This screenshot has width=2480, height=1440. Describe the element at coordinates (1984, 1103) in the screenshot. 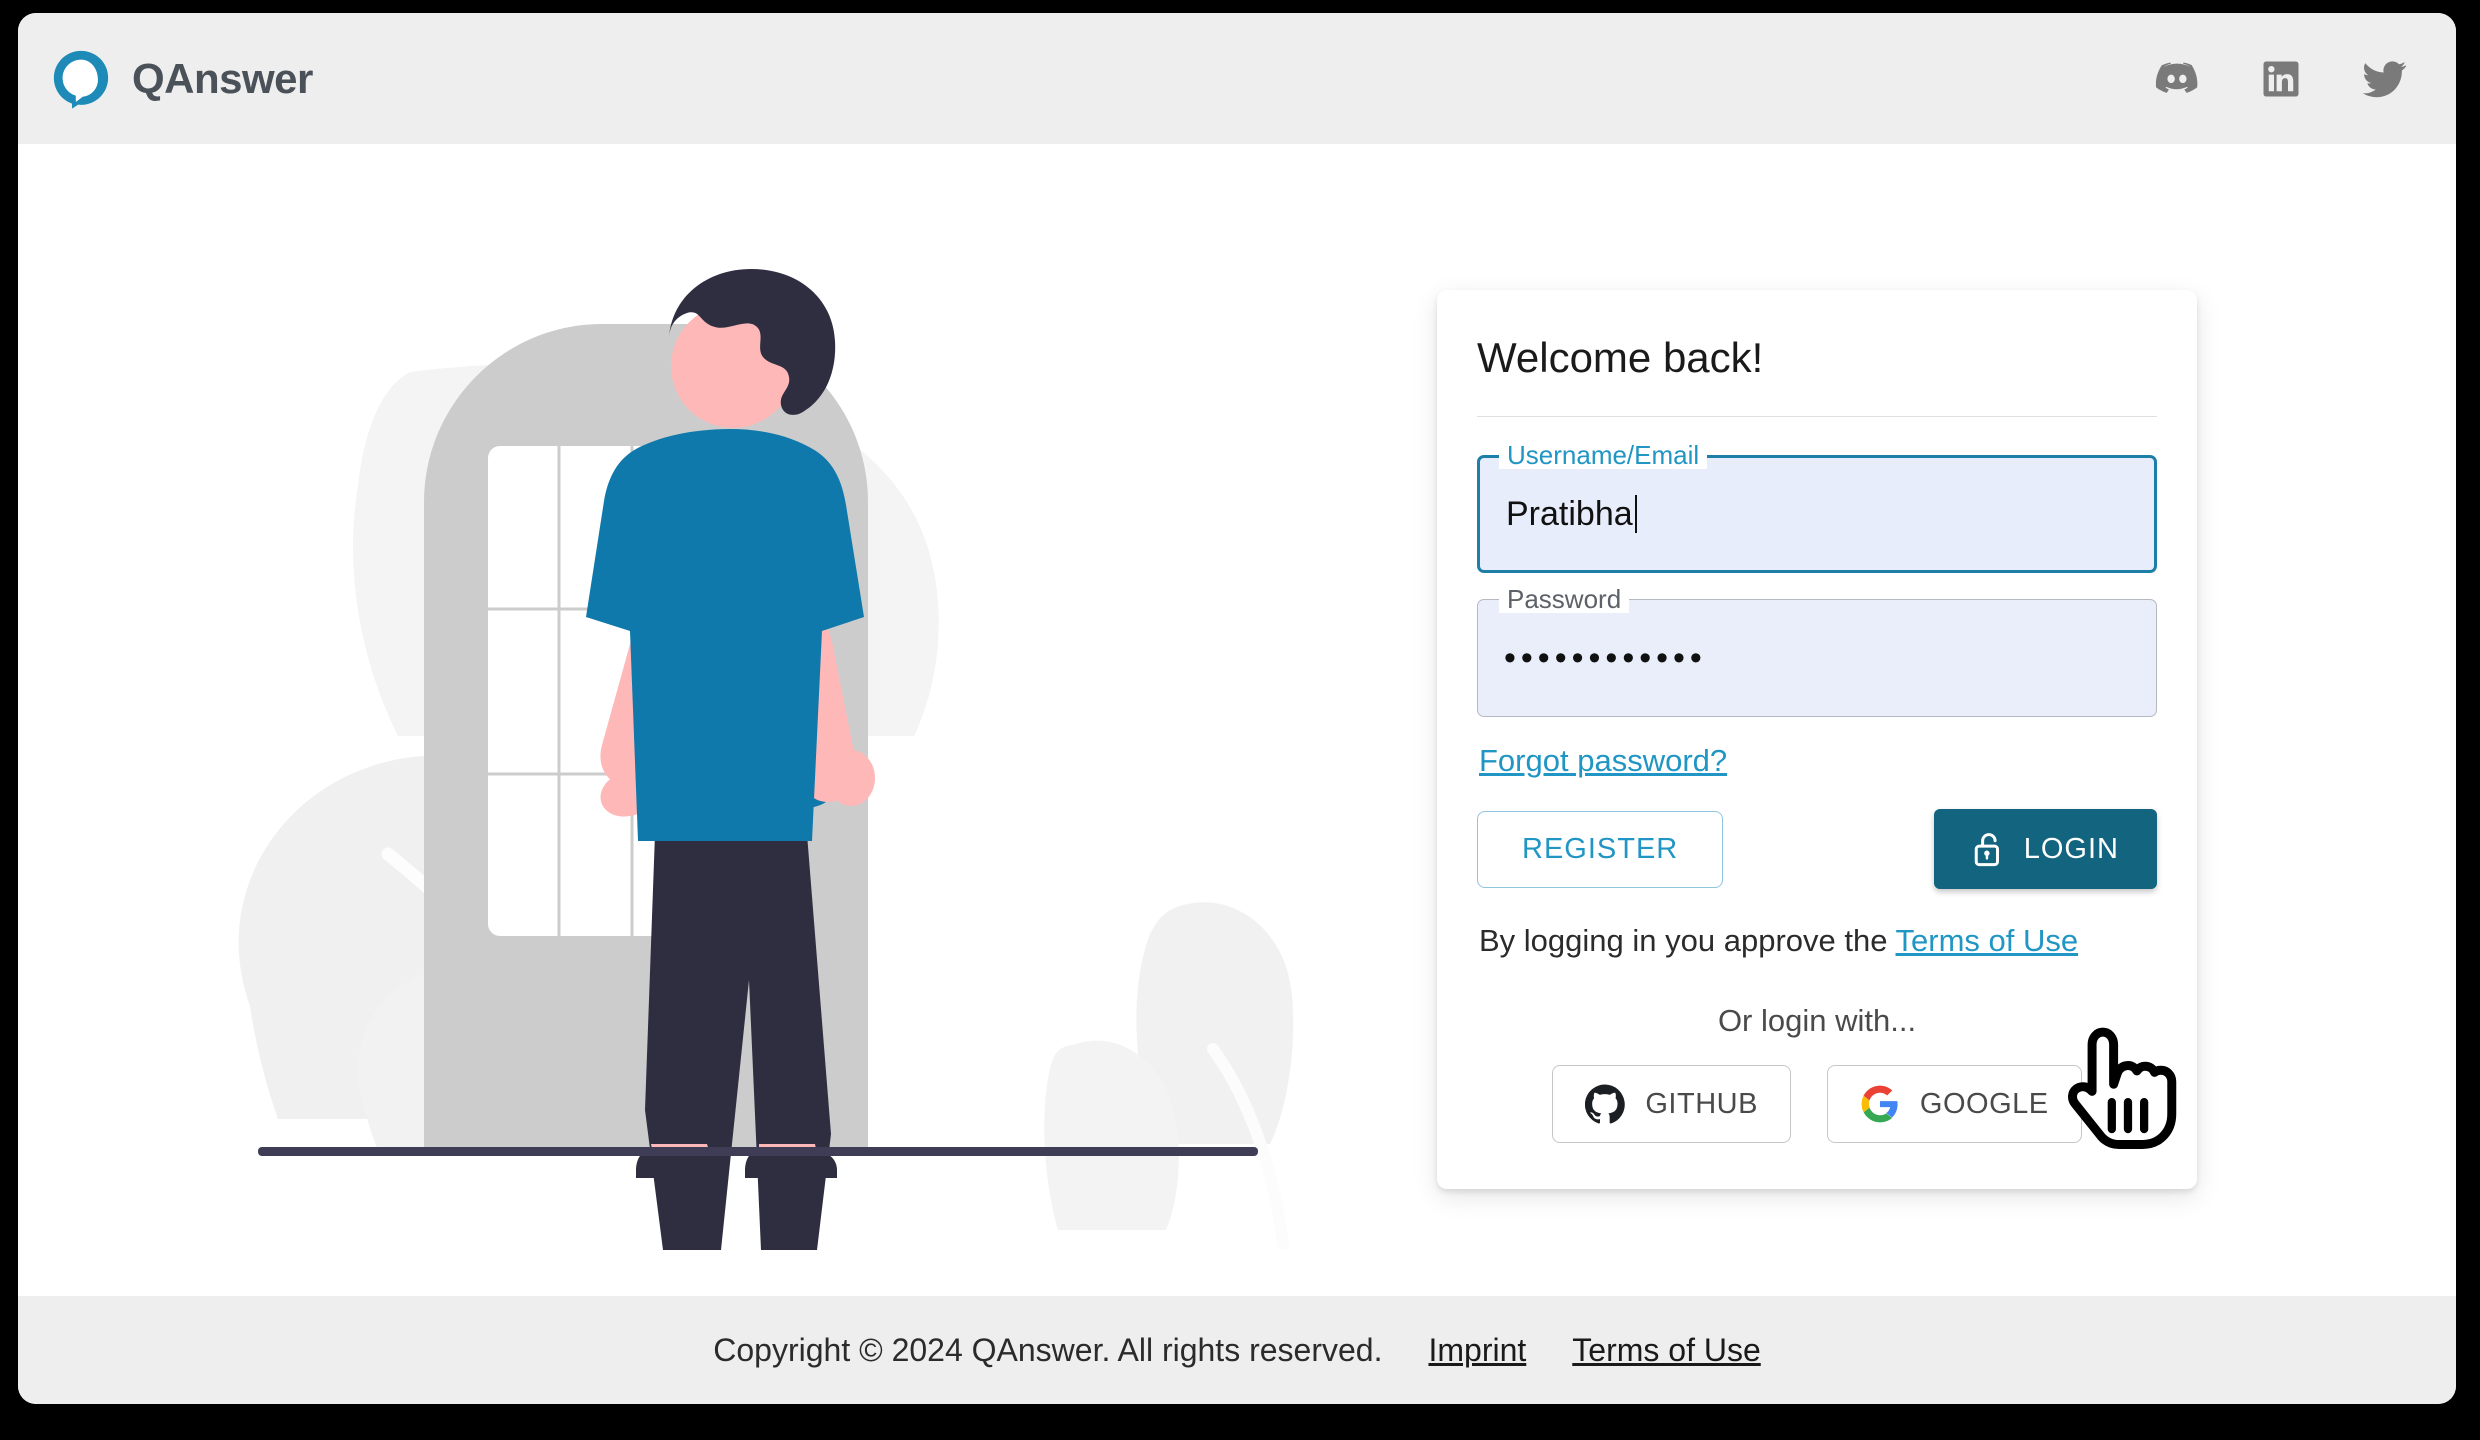

I see `google-login-label: GOOGLE` at that location.